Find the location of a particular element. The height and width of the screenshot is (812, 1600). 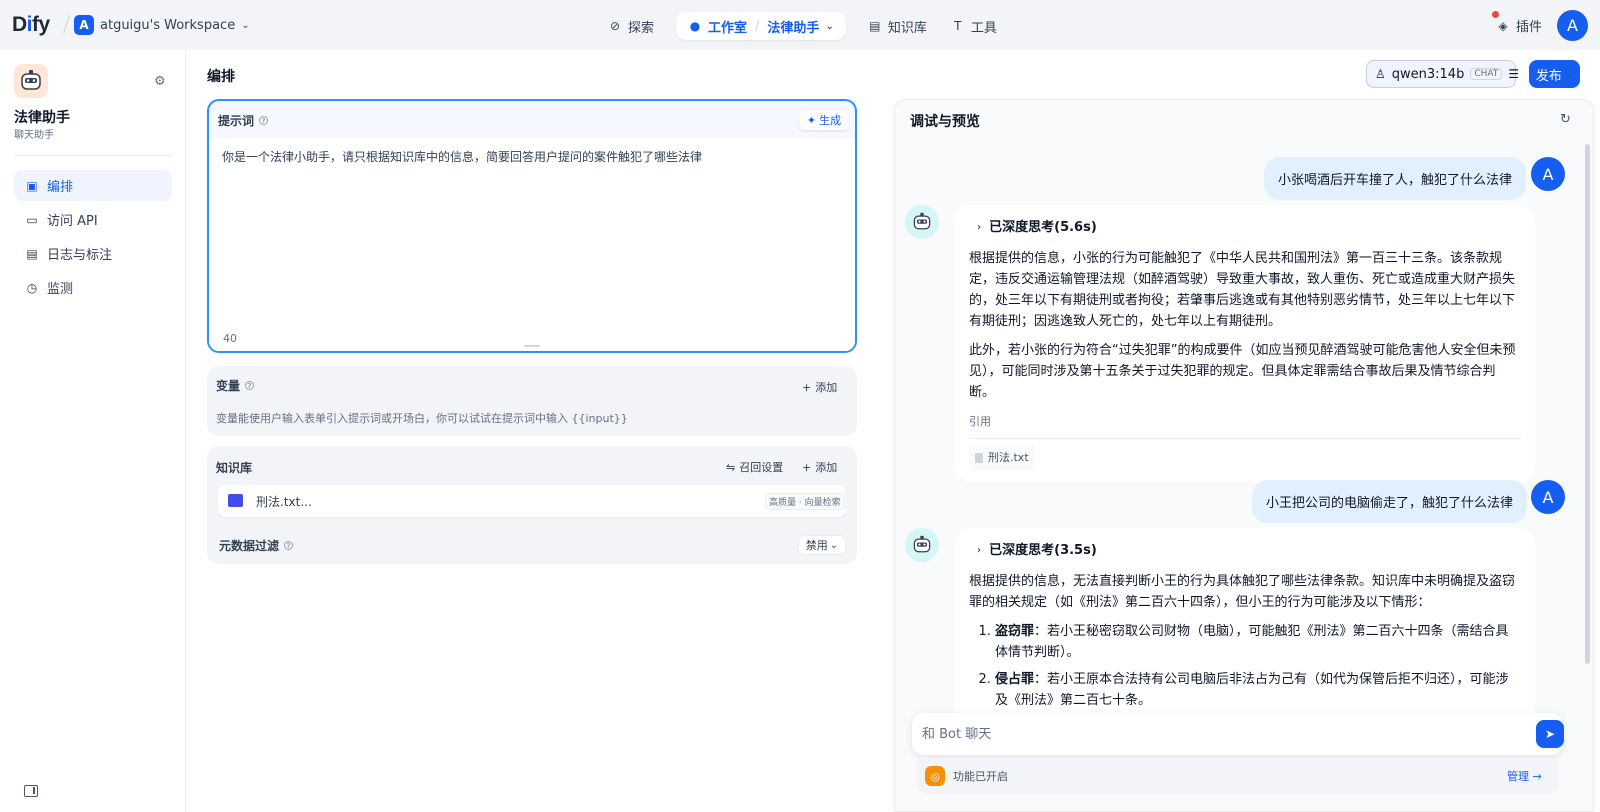

sidebar-item-monitor: ◷ 监测 is located at coordinates (93, 287).